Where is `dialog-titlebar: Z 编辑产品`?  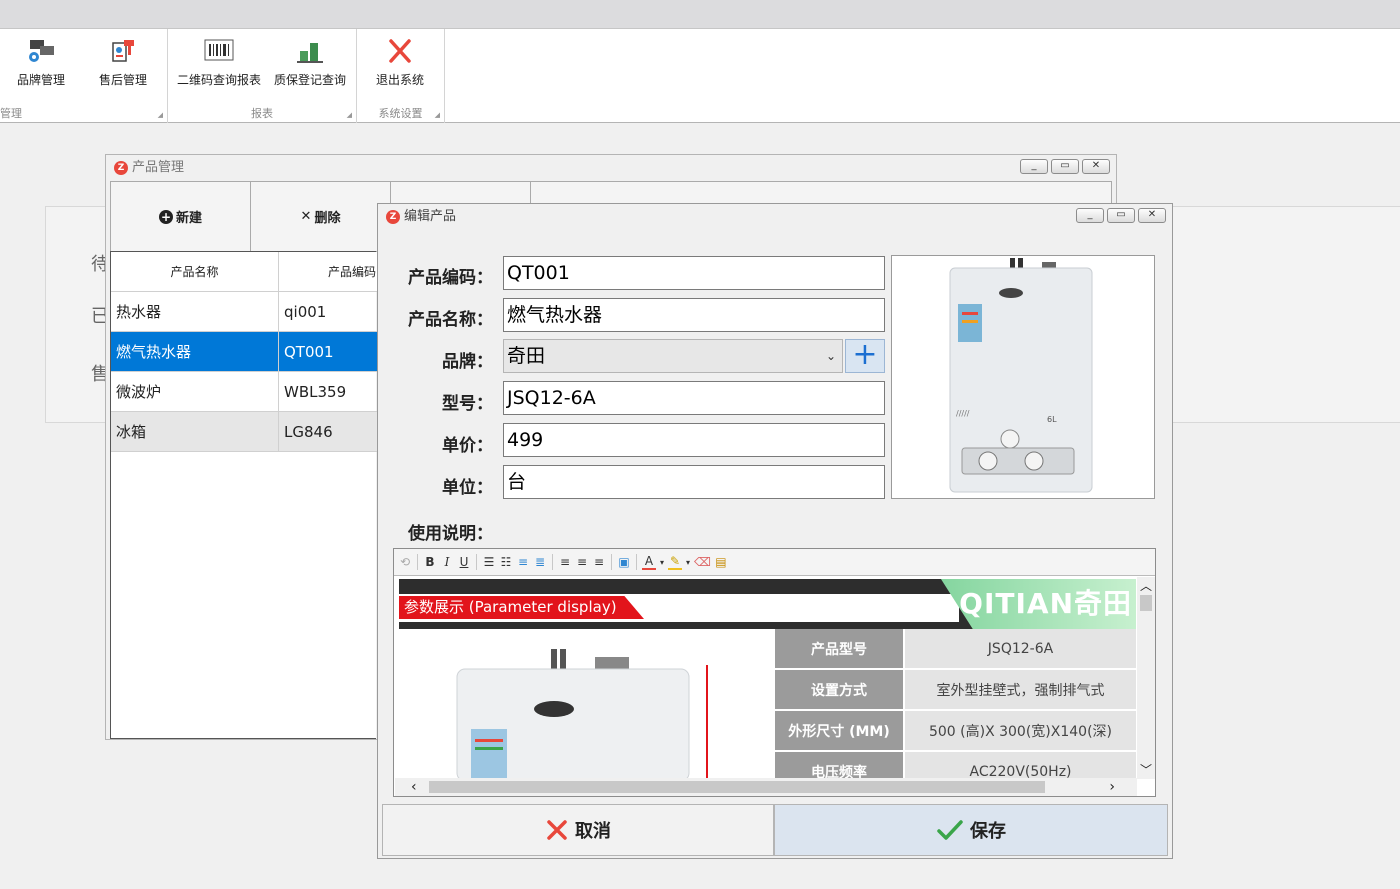 dialog-titlebar: Z 编辑产品 is located at coordinates (775, 217).